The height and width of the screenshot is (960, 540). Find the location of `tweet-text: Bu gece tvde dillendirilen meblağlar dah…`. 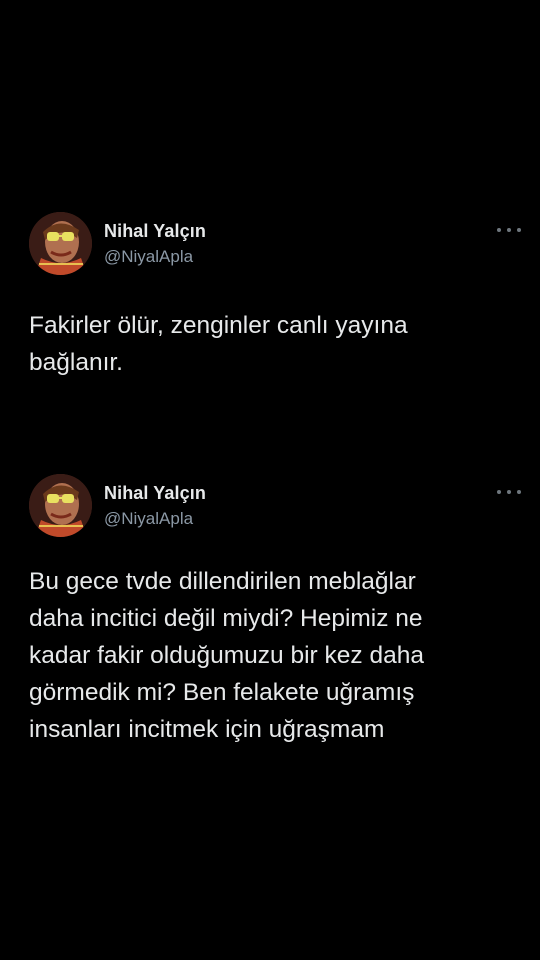

tweet-text: Bu gece tvde dillendirilen meblağlar dah… is located at coordinates (226, 655).